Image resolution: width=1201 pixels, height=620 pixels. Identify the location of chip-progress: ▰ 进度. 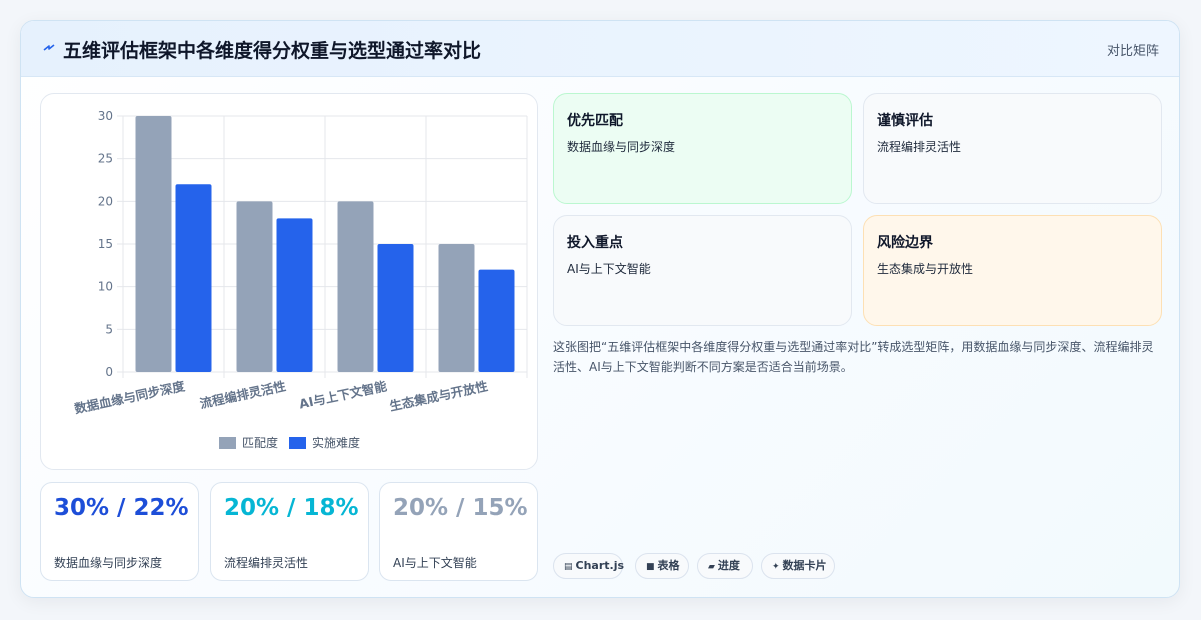
(725, 566).